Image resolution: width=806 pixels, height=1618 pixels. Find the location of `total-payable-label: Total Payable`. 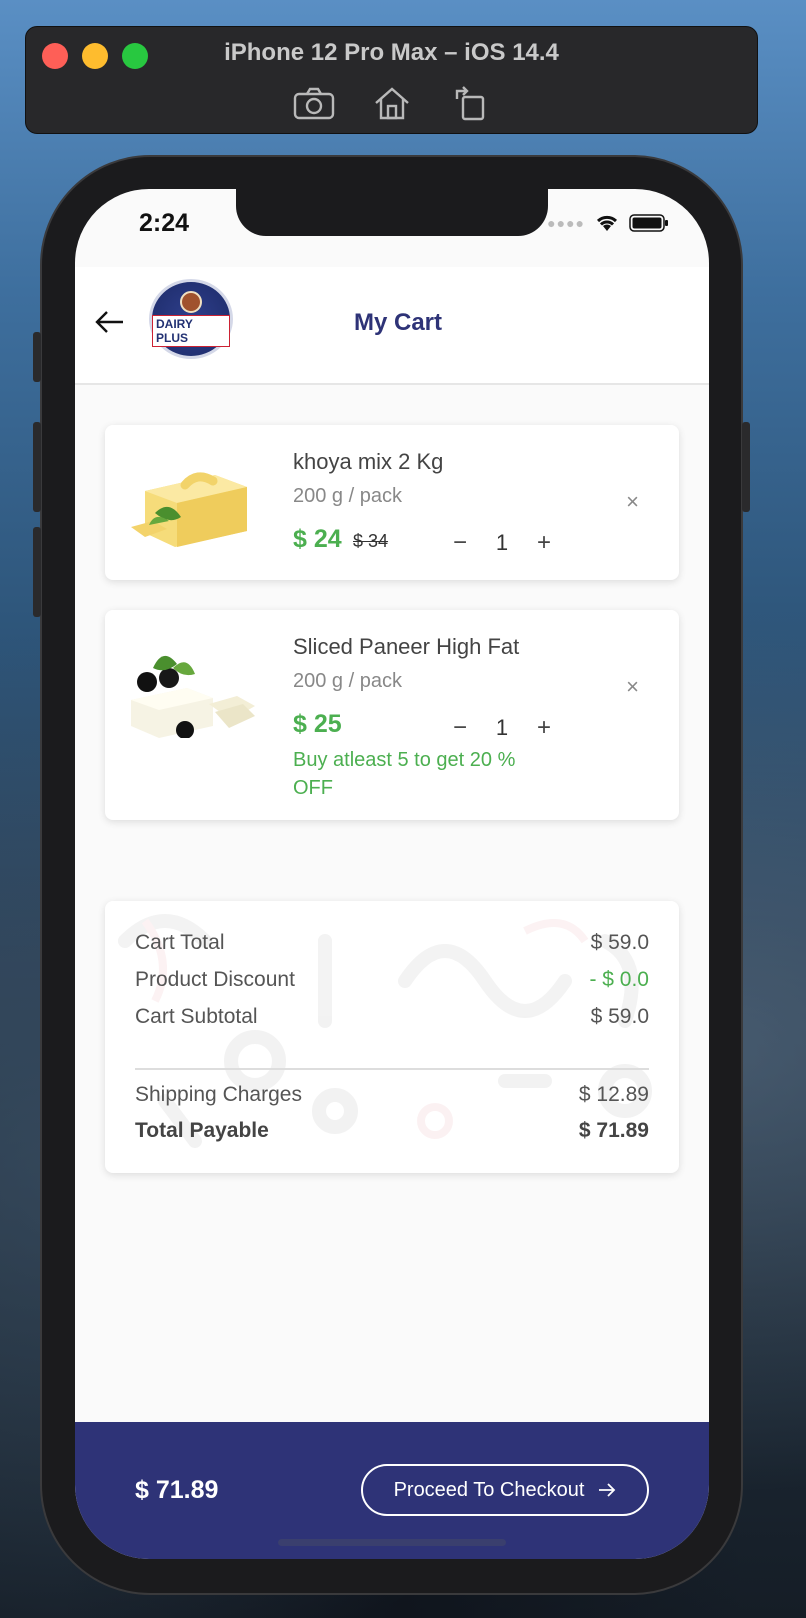

total-payable-label: Total Payable is located at coordinates (202, 1130).